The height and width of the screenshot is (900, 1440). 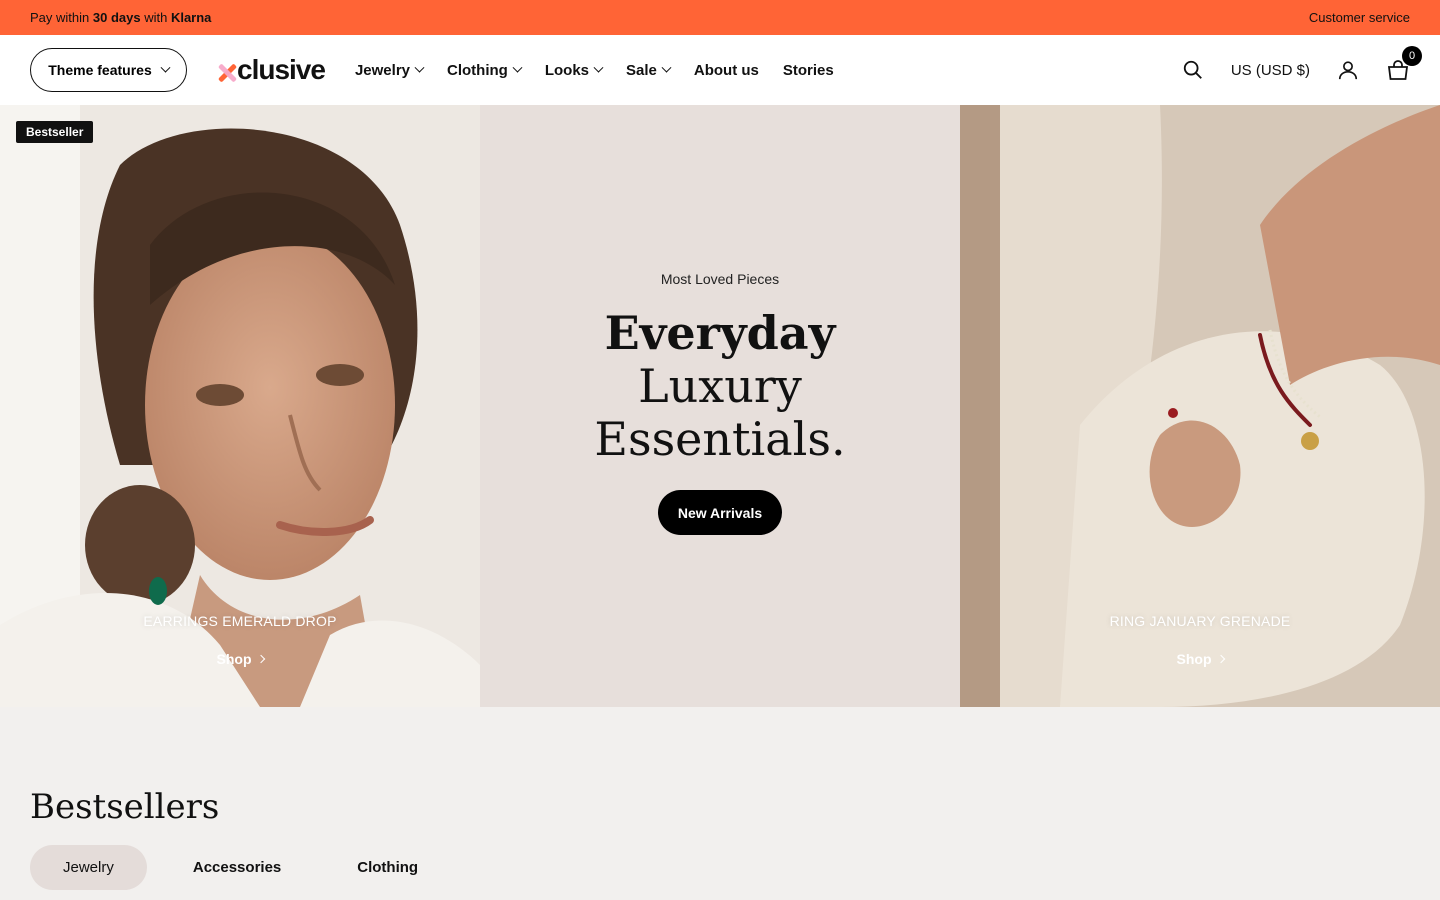 What do you see at coordinates (387, 867) in the screenshot?
I see `tab-clothing: Clothing` at bounding box center [387, 867].